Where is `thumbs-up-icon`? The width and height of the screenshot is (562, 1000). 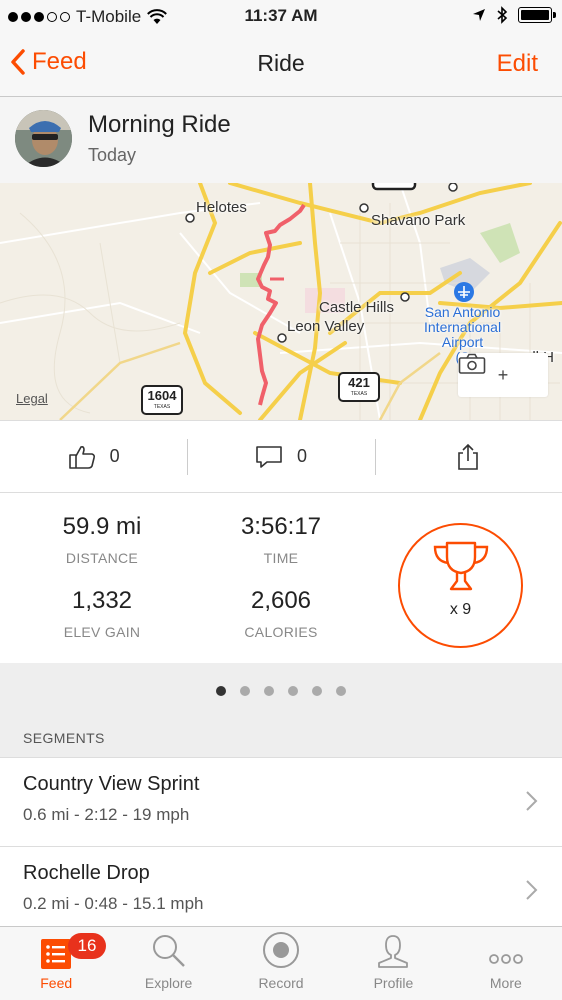
thumbs-up-icon is located at coordinates (81, 457).